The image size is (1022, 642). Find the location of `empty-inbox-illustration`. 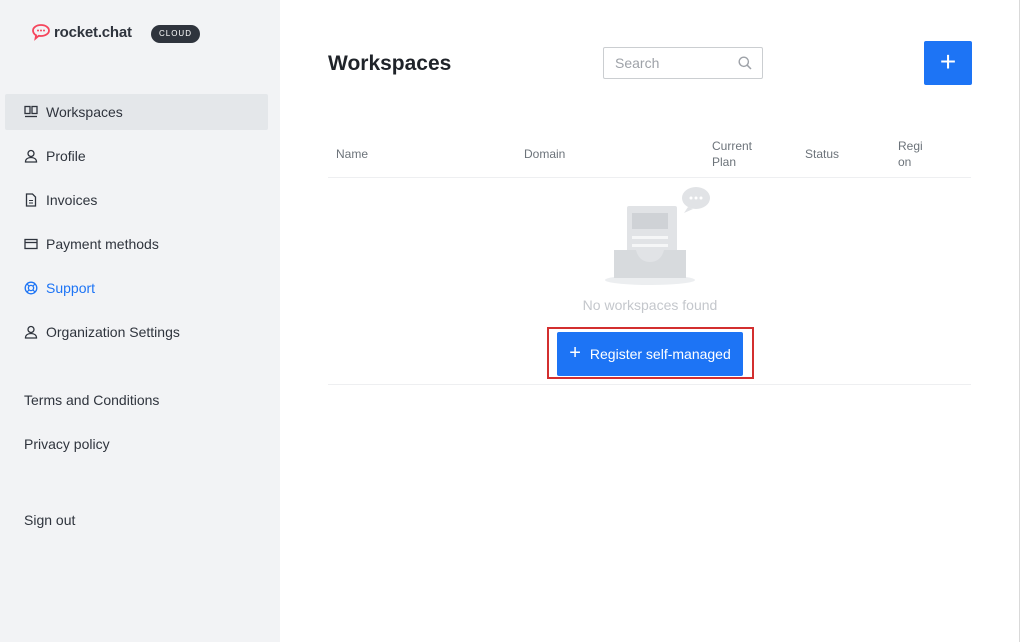

empty-inbox-illustration is located at coordinates (657, 236).